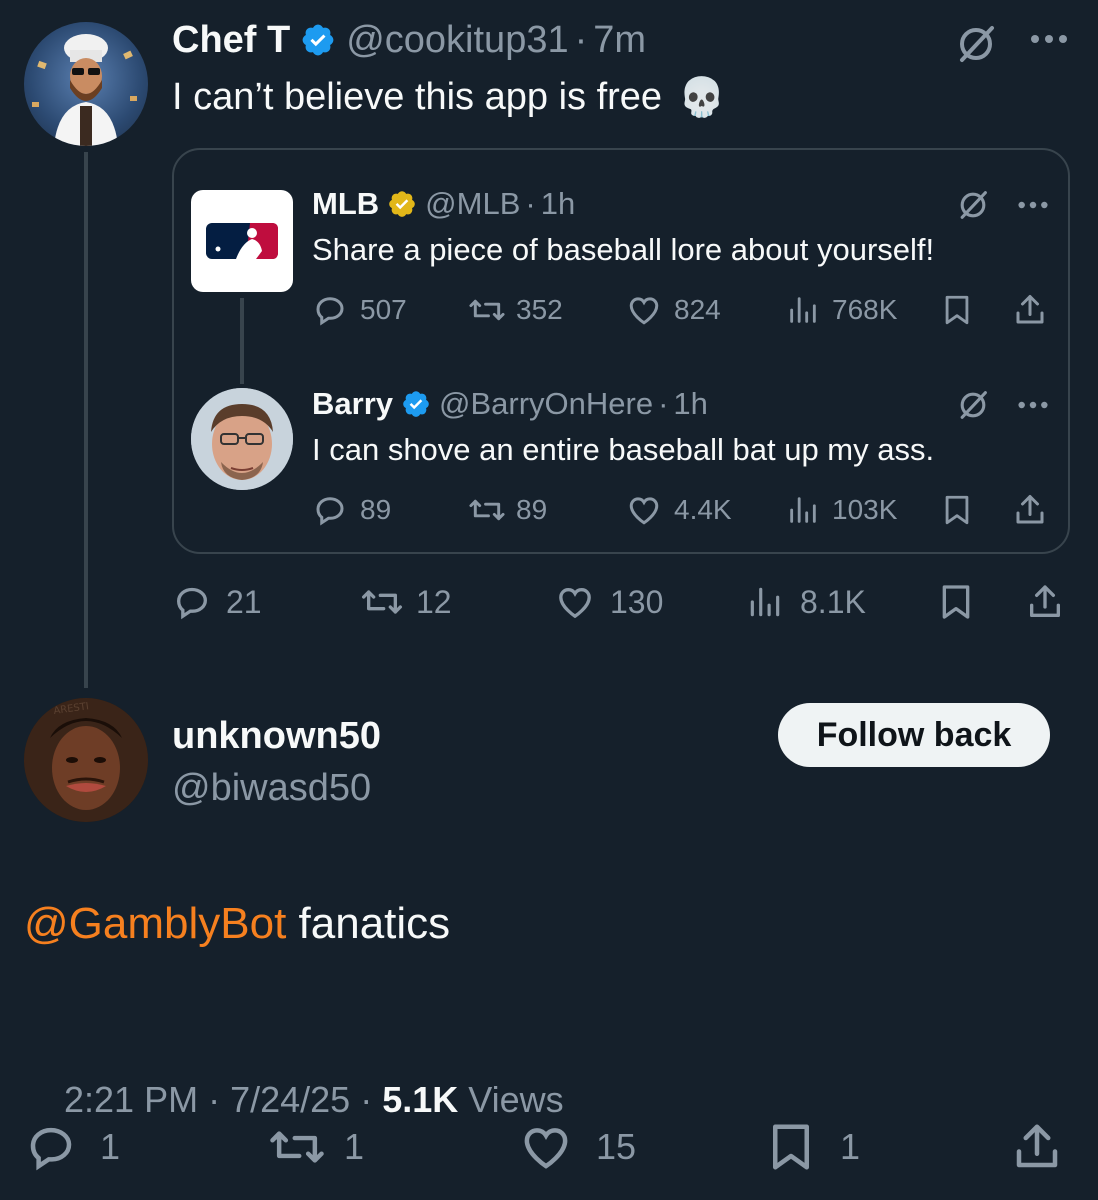  I want to click on views-button: 103K, so click(841, 510).